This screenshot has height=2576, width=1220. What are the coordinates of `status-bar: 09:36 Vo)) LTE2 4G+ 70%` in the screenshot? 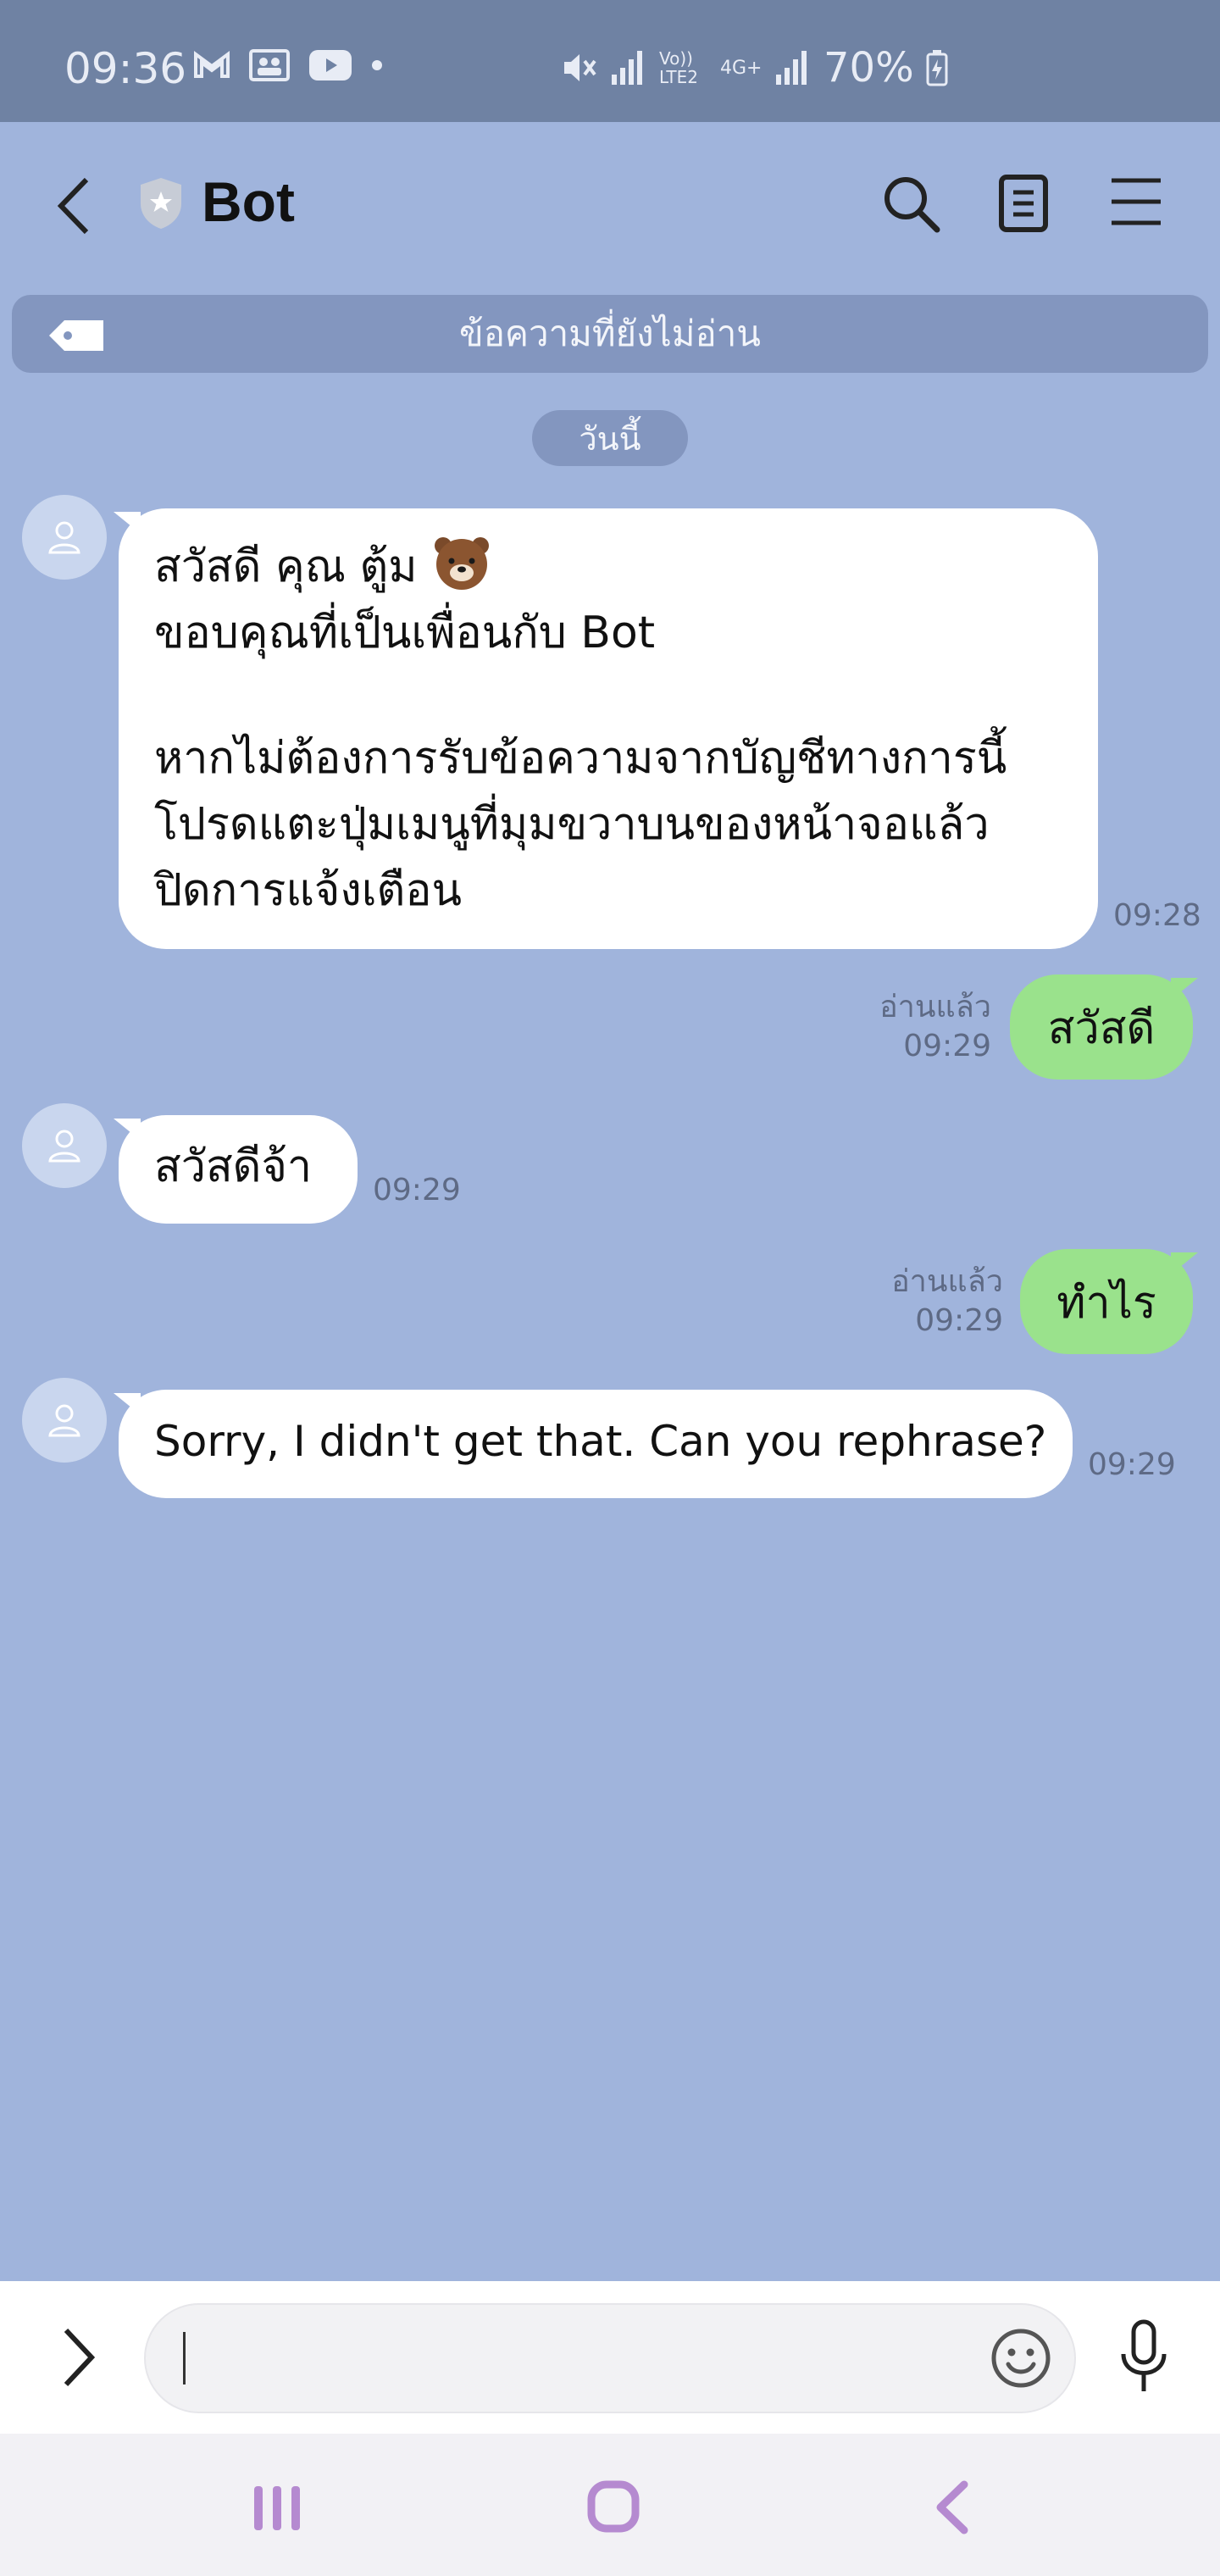 It's located at (610, 61).